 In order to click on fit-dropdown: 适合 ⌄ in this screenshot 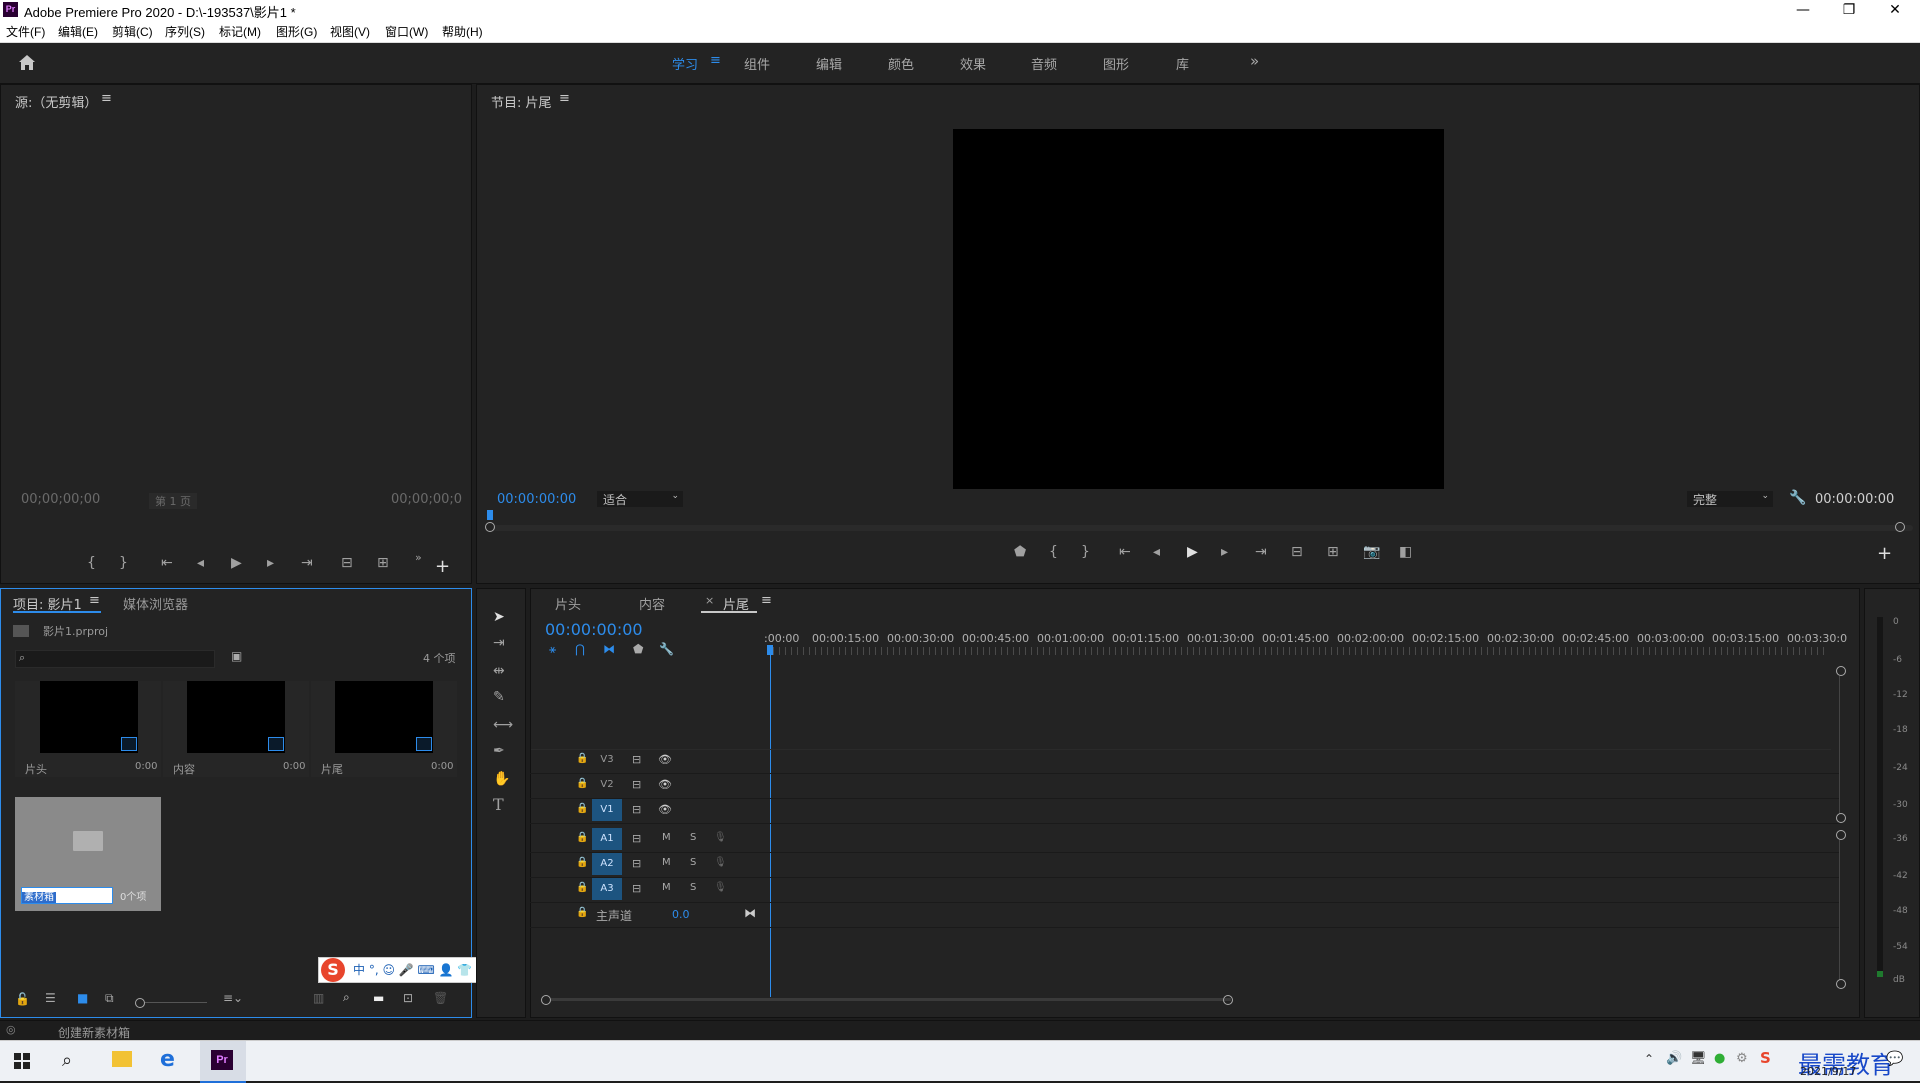, I will do `click(640, 499)`.